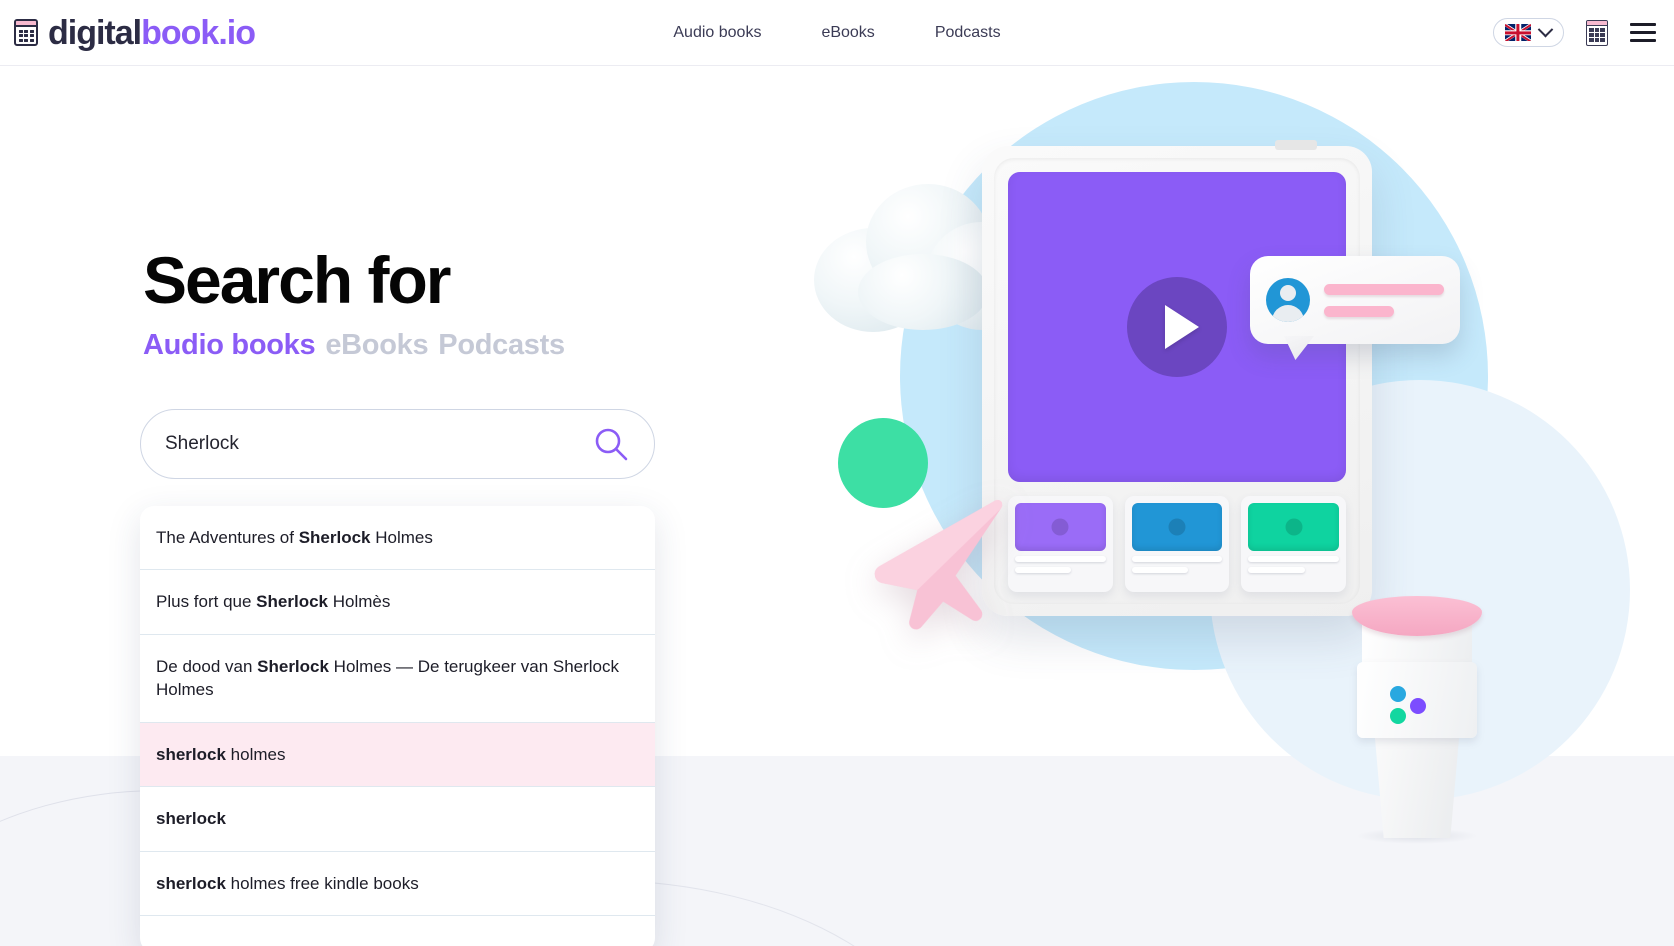 The image size is (1674, 946). Describe the element at coordinates (198, 32) in the screenshot. I see `logo-text-accent: book.io` at that location.